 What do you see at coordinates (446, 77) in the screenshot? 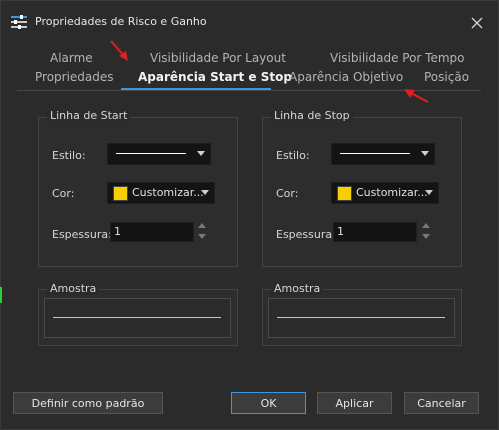
I see `tab-posicao: Posição` at bounding box center [446, 77].